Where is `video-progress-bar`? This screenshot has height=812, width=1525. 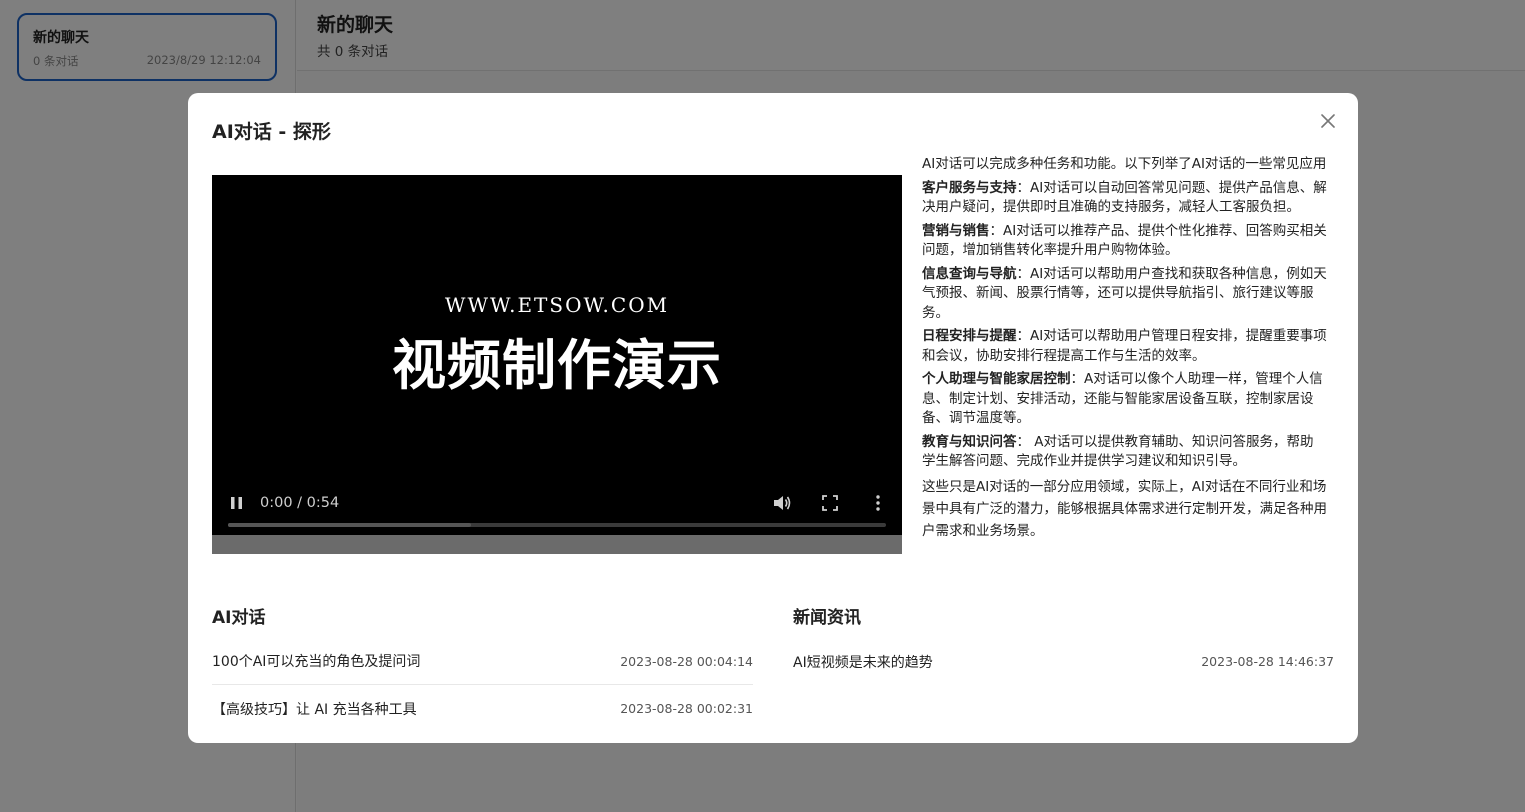
video-progress-bar is located at coordinates (557, 525).